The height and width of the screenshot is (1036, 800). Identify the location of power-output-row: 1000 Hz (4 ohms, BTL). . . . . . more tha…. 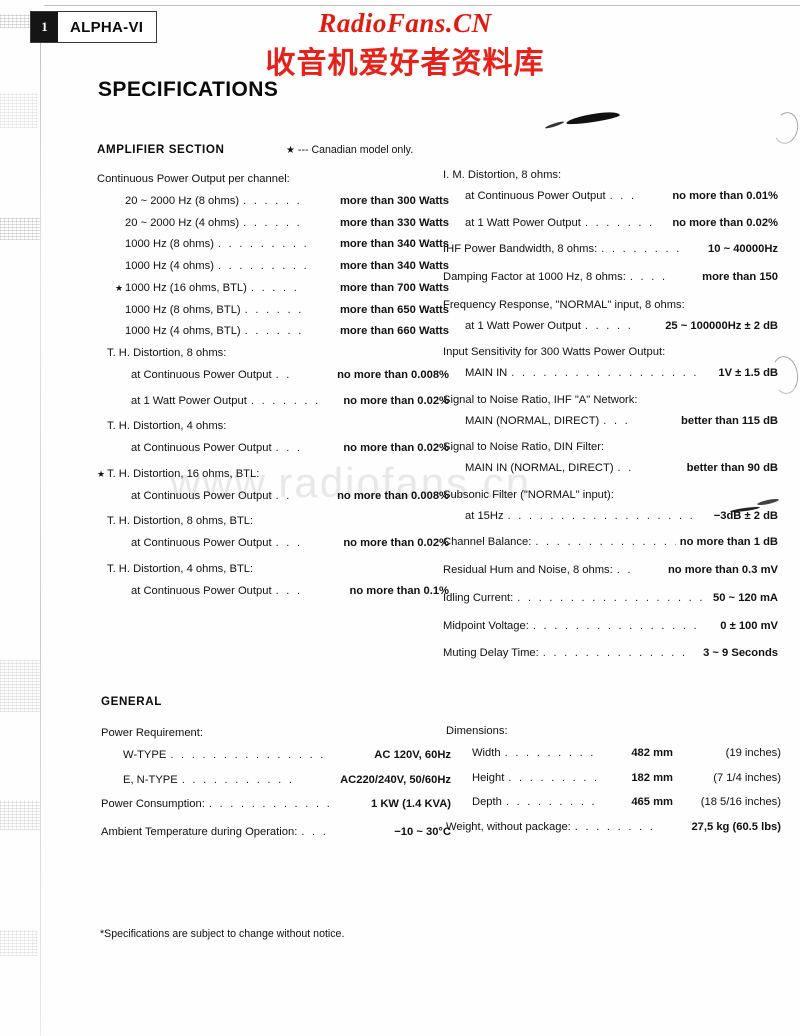
(282, 331).